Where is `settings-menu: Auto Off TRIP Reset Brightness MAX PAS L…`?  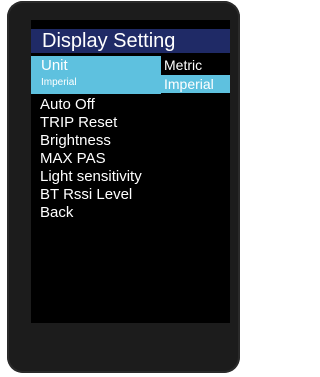 settings-menu: Auto Off TRIP Reset Brightness MAX PAS L… is located at coordinates (91, 159).